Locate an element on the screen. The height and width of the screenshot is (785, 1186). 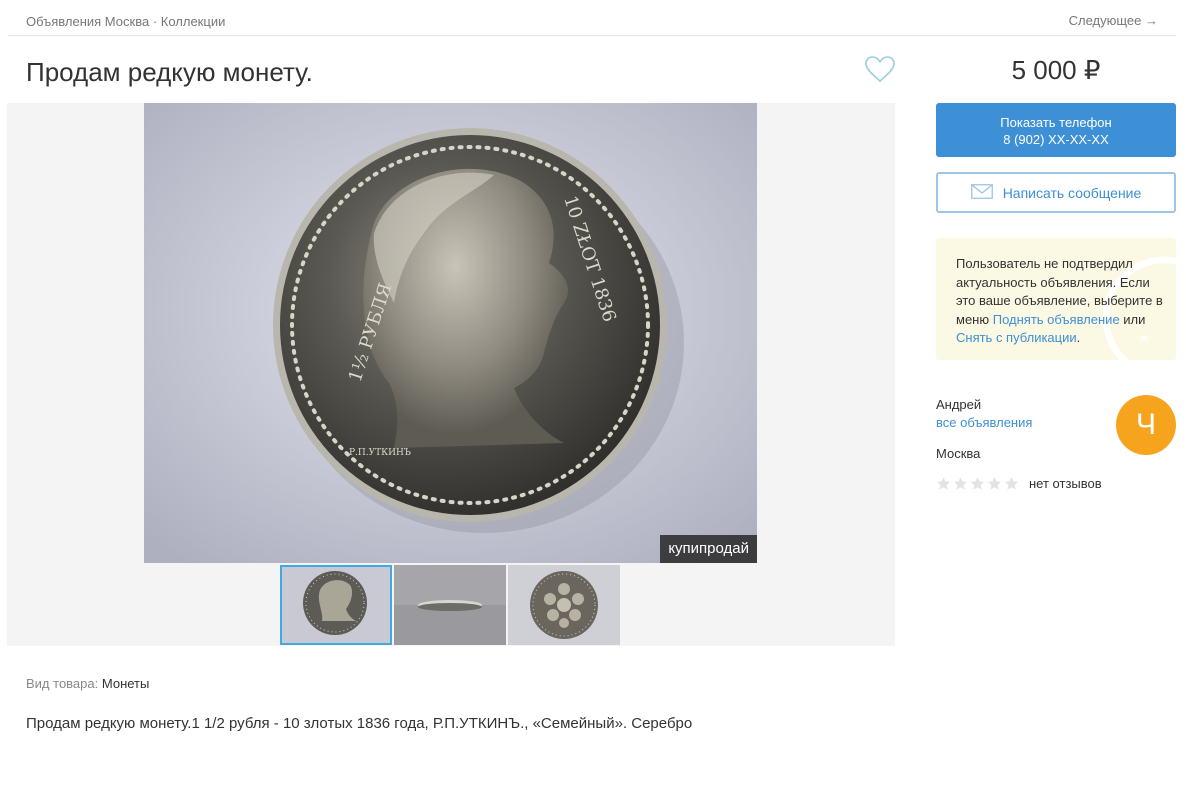
envelope-icon is located at coordinates (981, 192).